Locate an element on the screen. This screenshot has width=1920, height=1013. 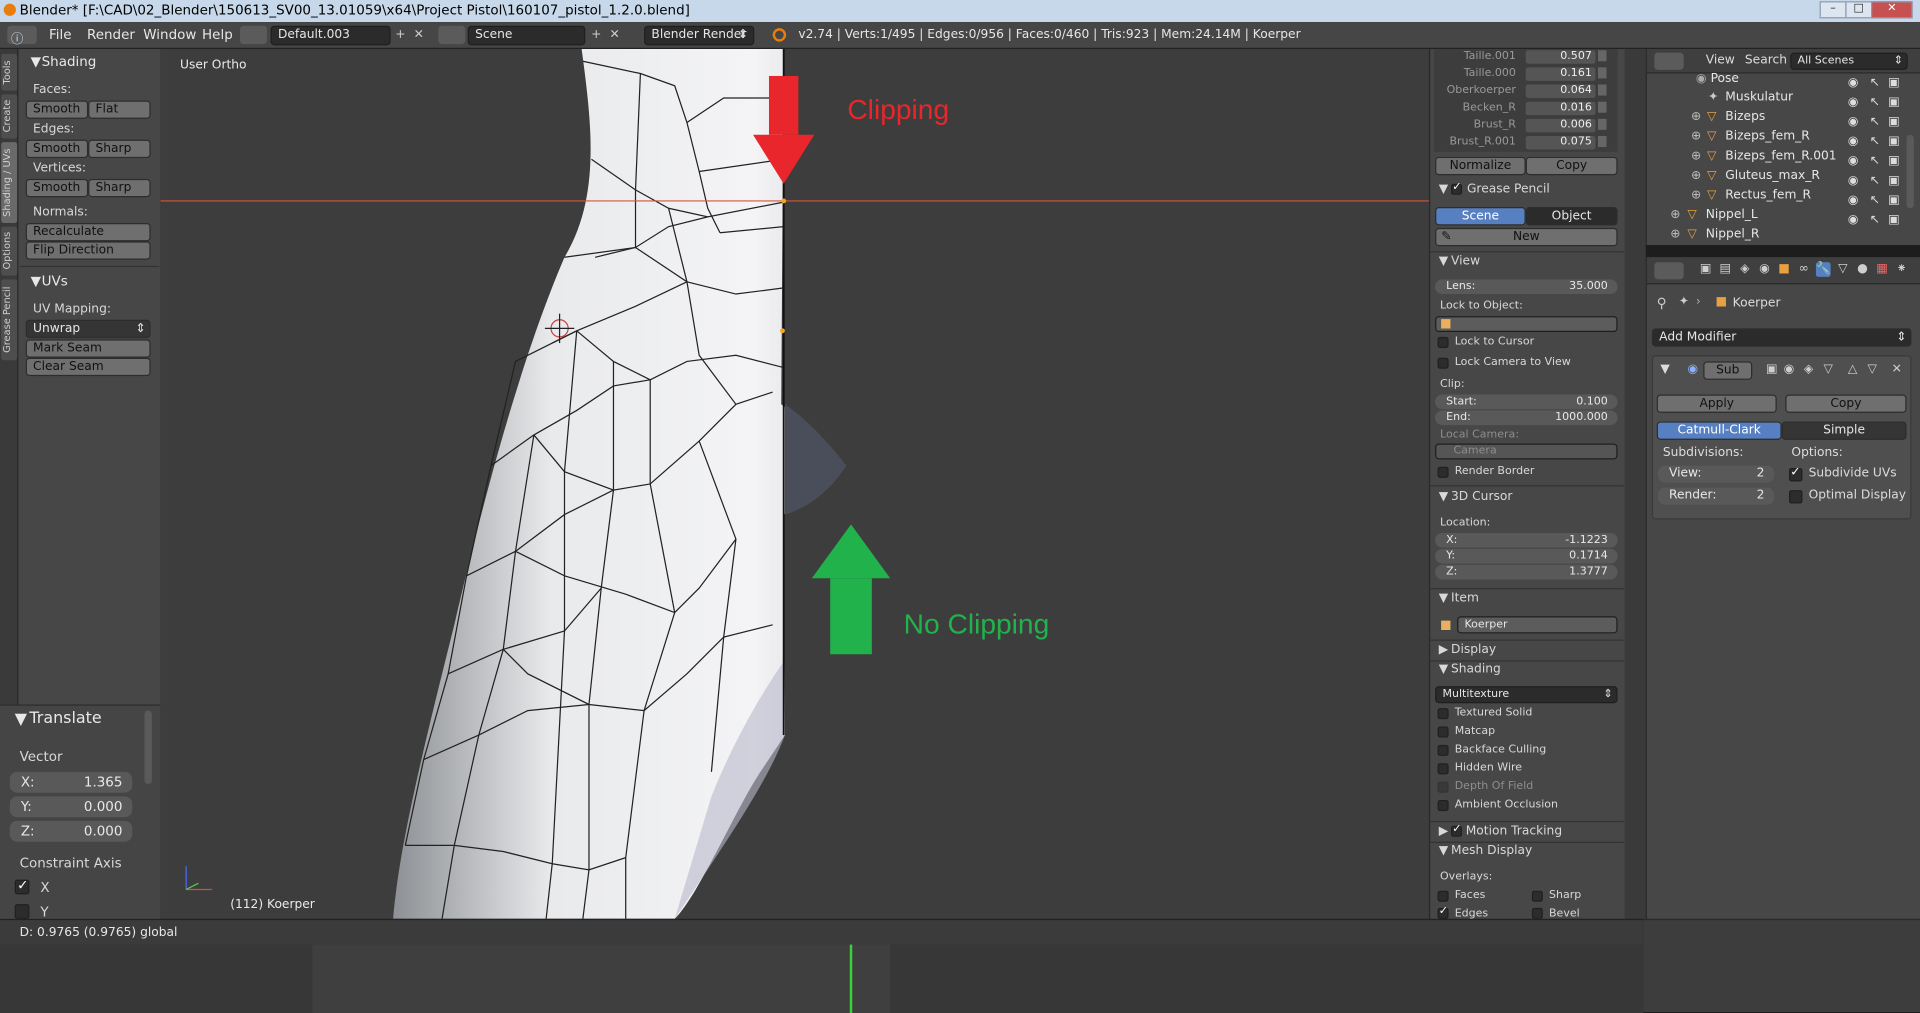
close-button: ✕ is located at coordinates (1892, 10).